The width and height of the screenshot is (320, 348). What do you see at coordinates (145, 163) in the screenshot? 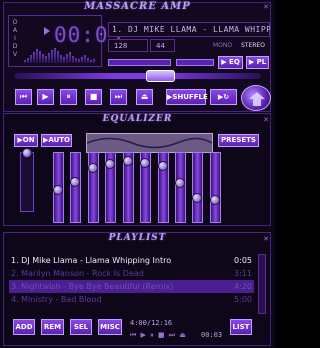
I see `eq-knob-3k` at bounding box center [145, 163].